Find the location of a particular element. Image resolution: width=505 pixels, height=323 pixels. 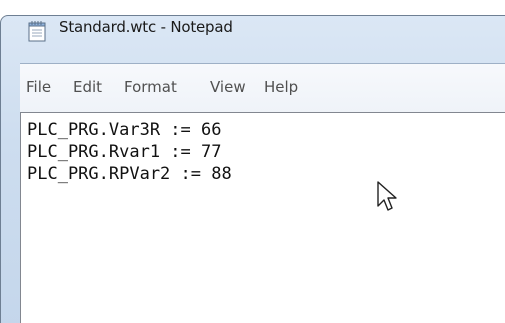

editor-line: PLC_PRG.Var3R := 66 is located at coordinates (129, 130).